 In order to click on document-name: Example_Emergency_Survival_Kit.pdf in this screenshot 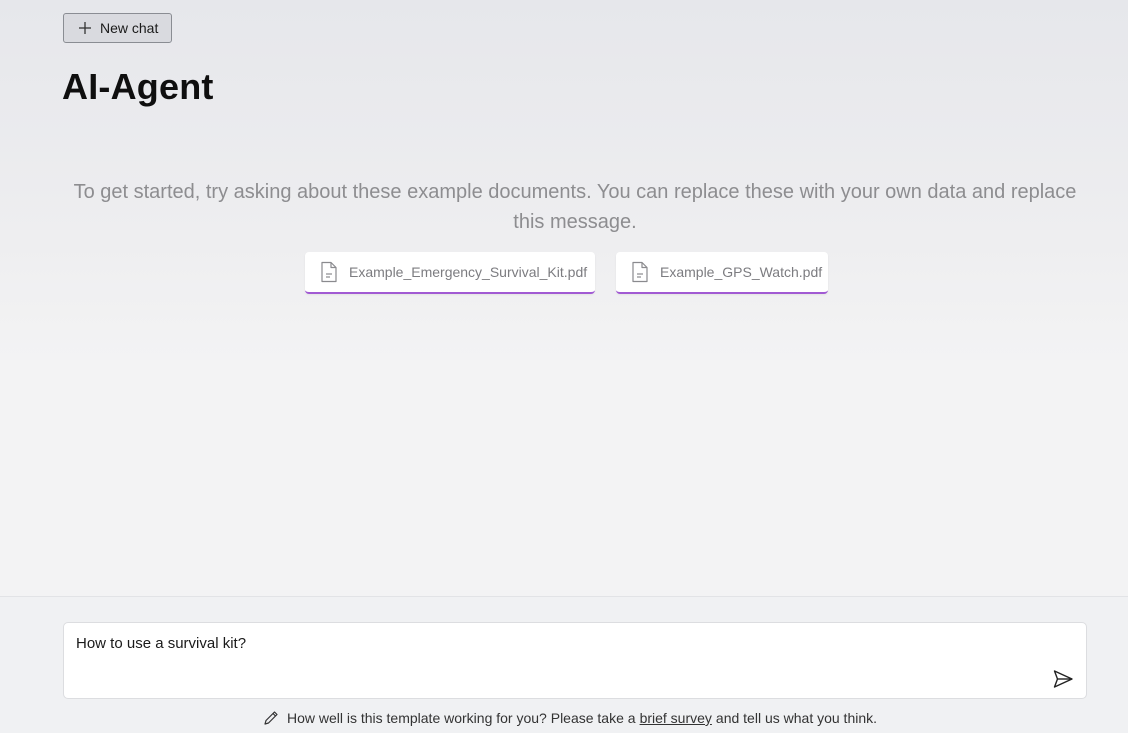, I will do `click(468, 272)`.